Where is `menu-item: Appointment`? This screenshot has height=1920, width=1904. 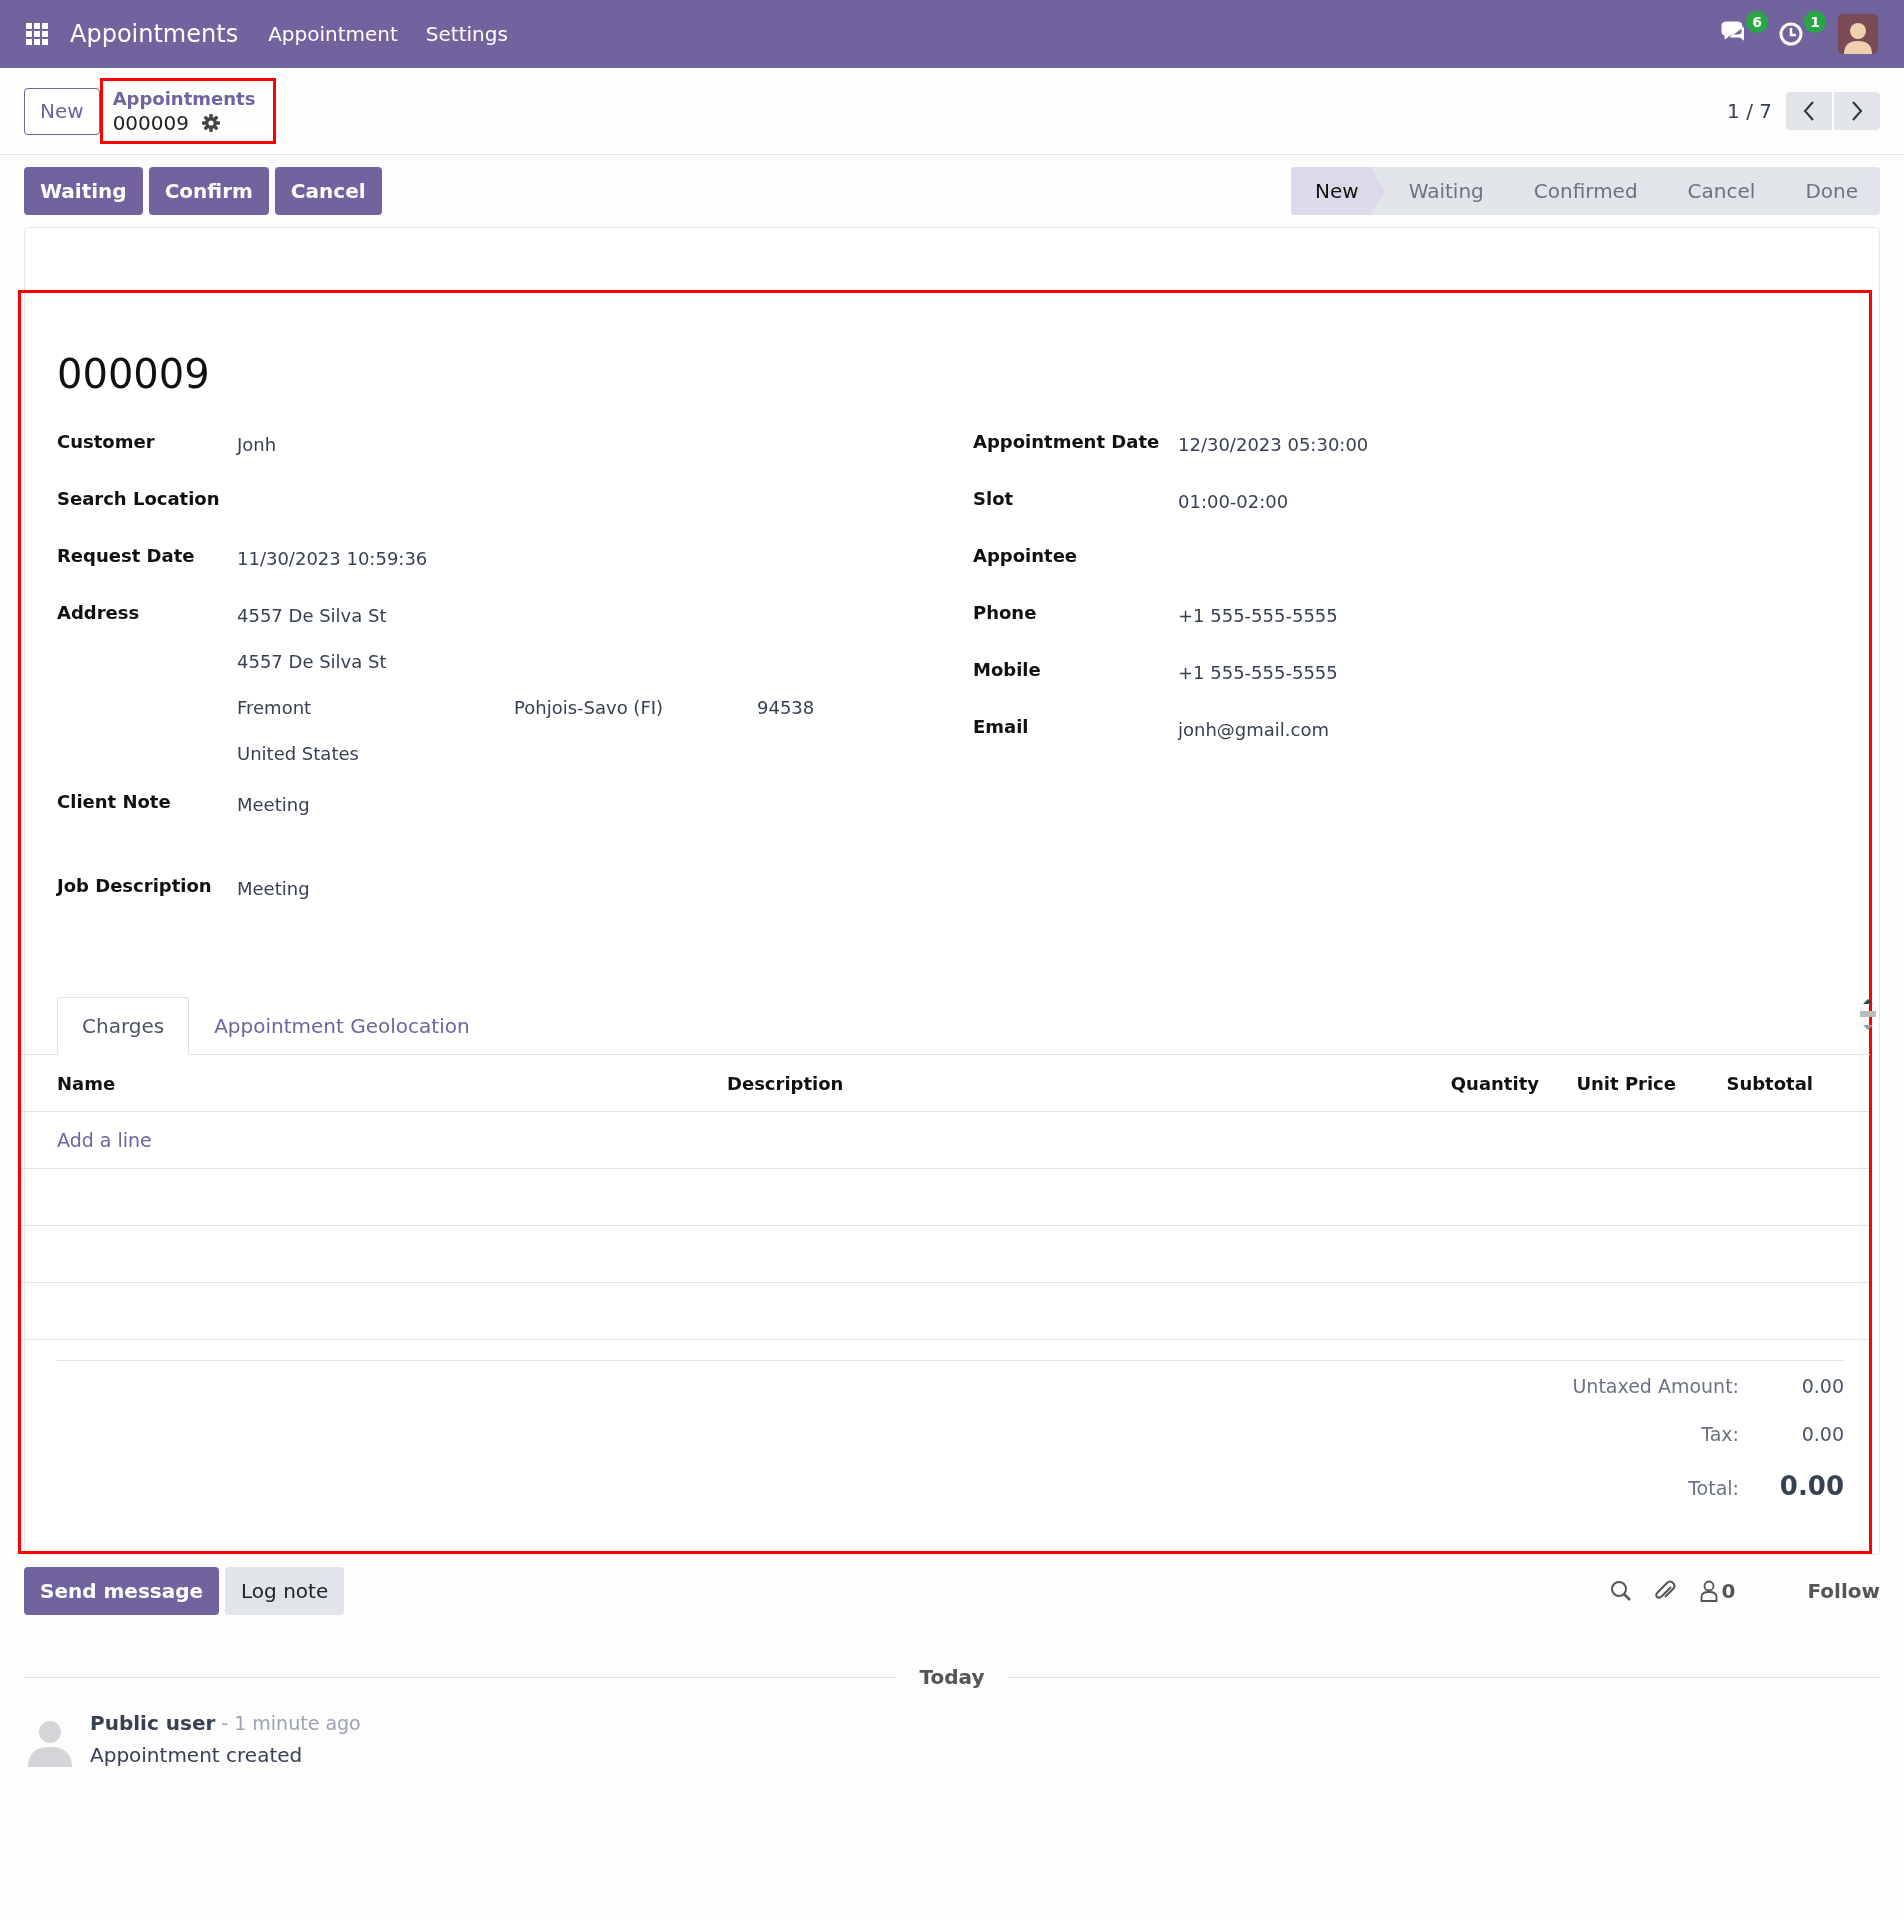 menu-item: Appointment is located at coordinates (333, 34).